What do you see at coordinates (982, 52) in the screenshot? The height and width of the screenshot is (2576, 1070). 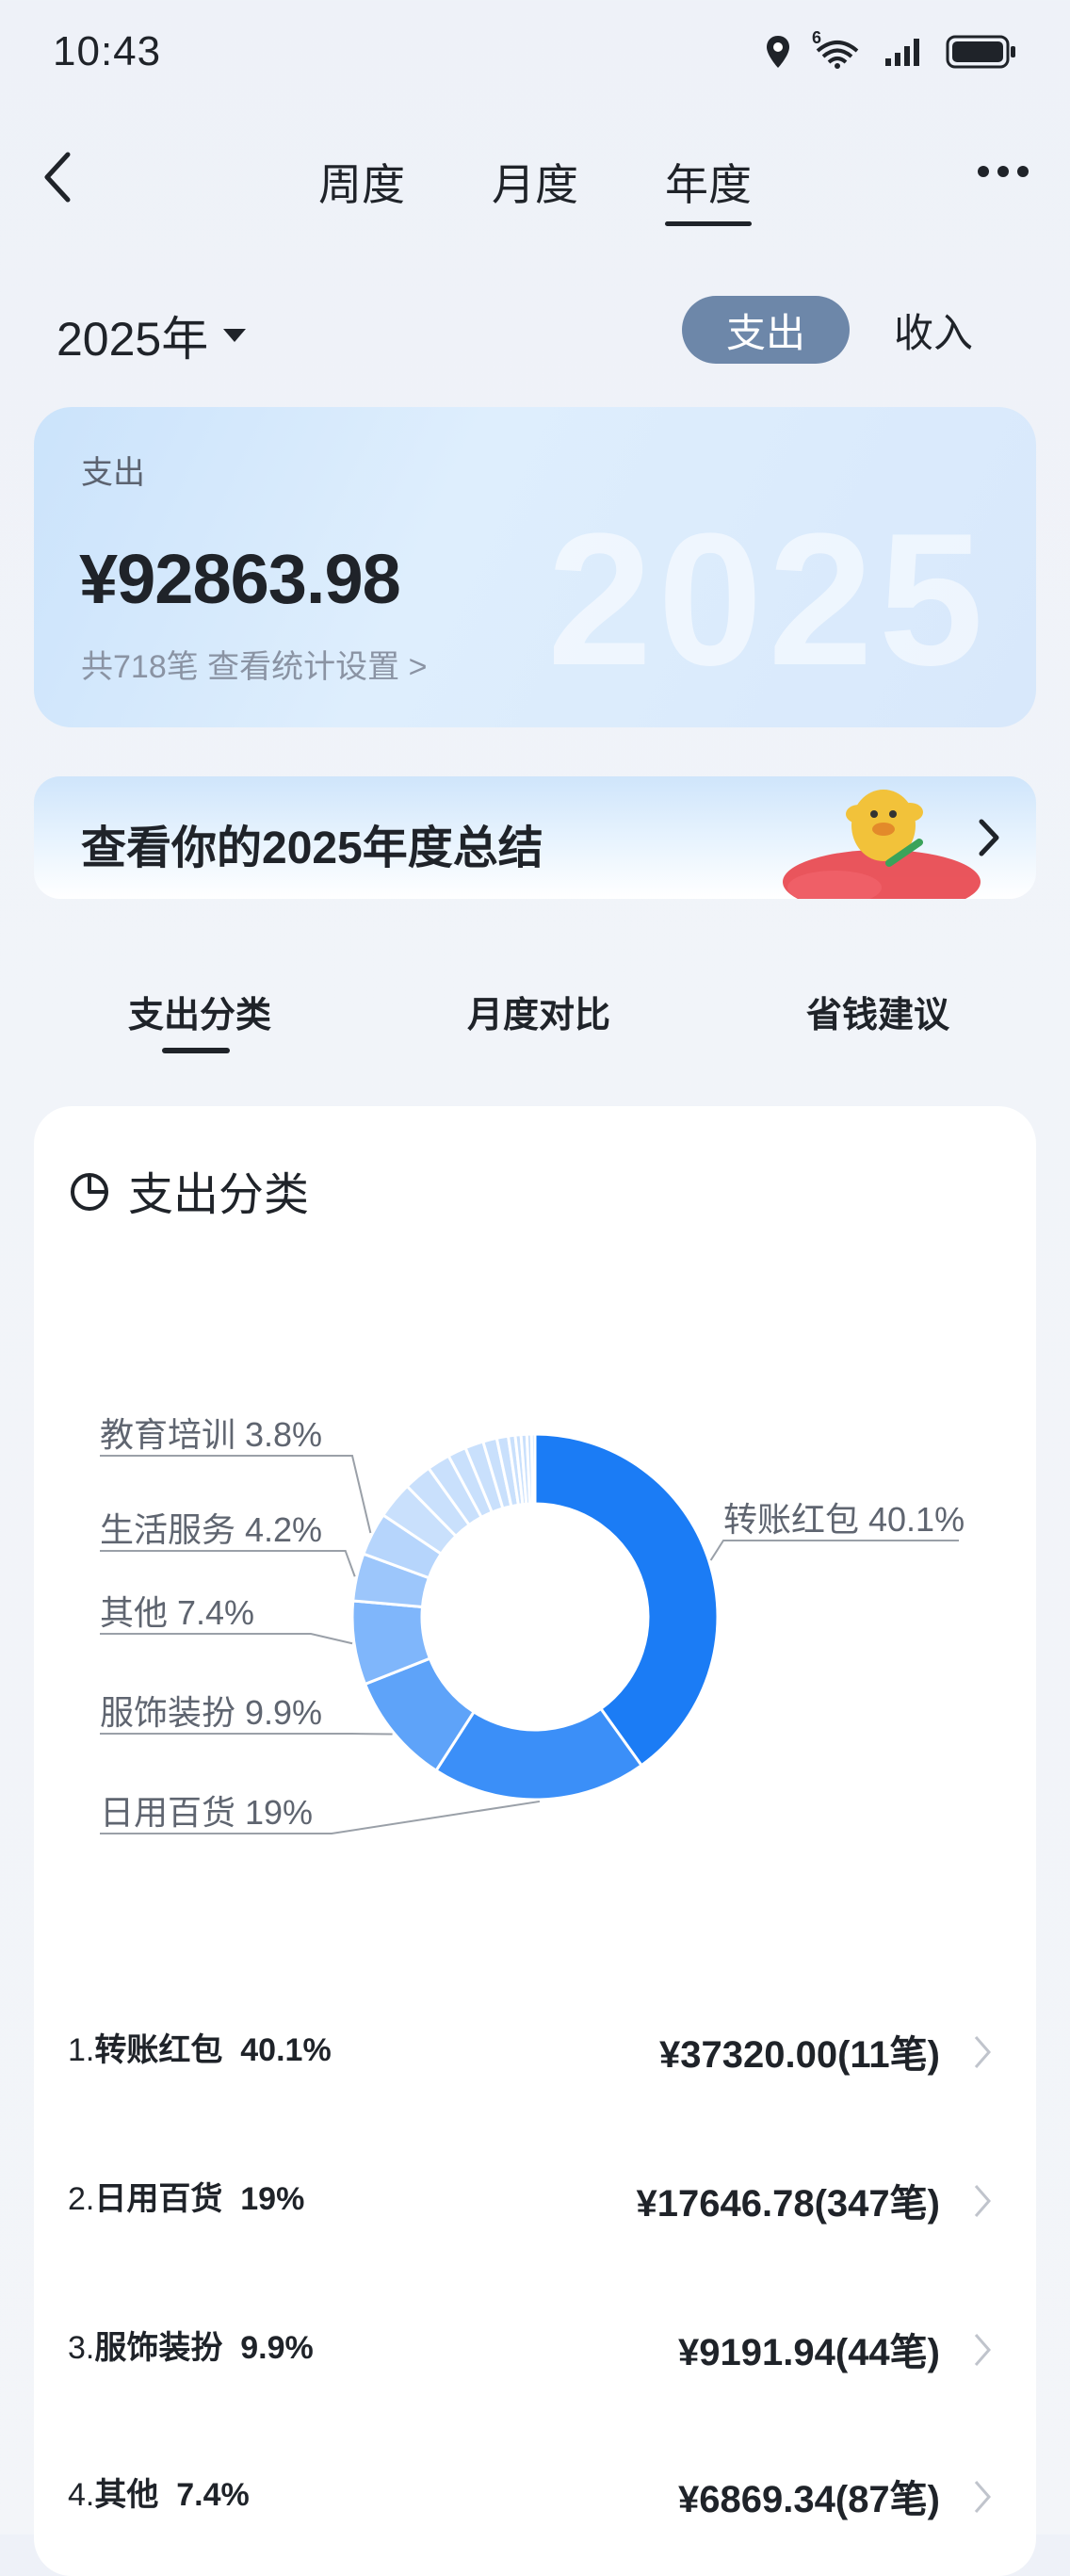 I see `battery-icon` at bounding box center [982, 52].